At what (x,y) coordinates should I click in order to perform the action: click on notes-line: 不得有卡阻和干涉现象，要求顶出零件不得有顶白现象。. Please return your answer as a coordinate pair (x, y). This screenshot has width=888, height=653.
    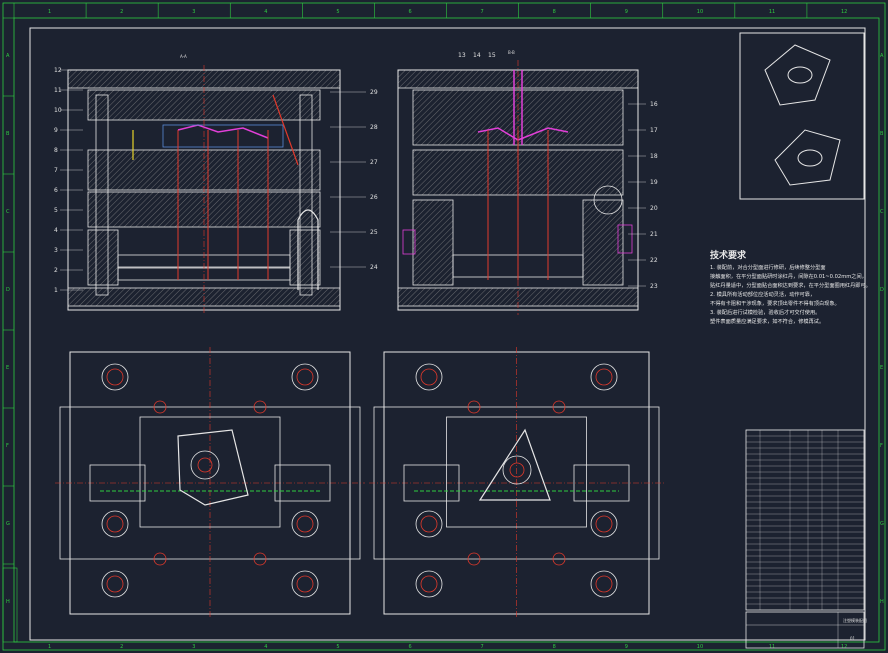
    Looking at the image, I should click on (775, 304).